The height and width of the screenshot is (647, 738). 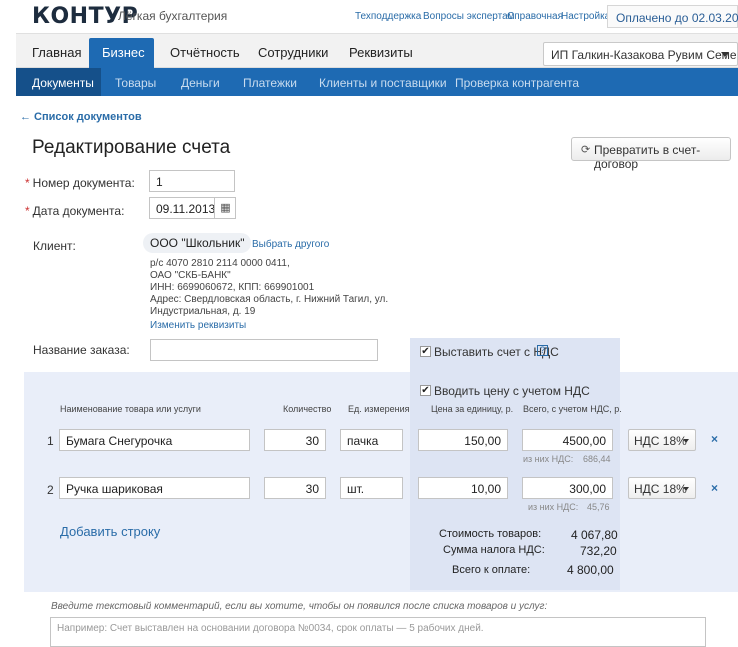 I want to click on order-name-label: Название заказа:, so click(x=81, y=350).